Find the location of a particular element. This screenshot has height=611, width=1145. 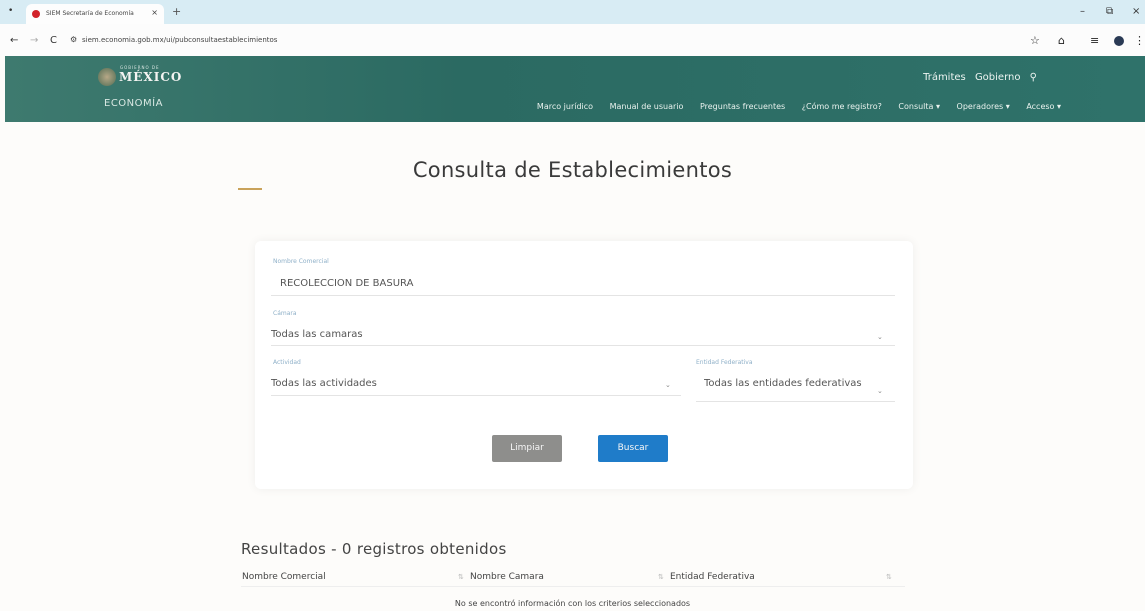

nav-marco-juridico: Marco jurídico is located at coordinates (565, 106).